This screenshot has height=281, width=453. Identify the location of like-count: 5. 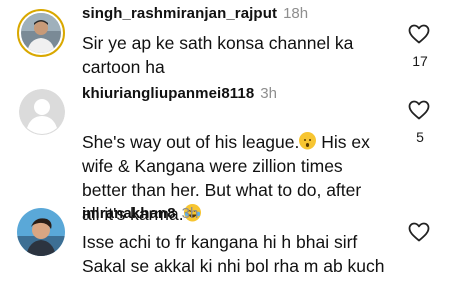
(420, 137).